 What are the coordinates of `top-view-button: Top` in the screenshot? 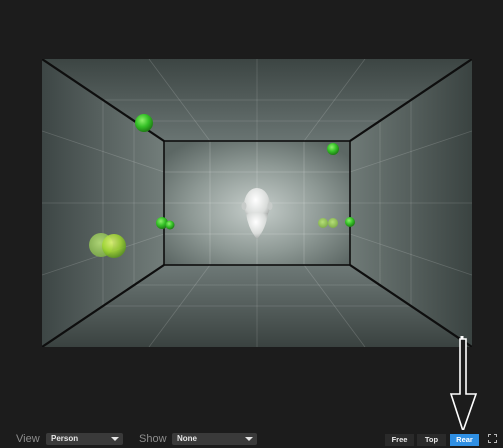 It's located at (431, 440).